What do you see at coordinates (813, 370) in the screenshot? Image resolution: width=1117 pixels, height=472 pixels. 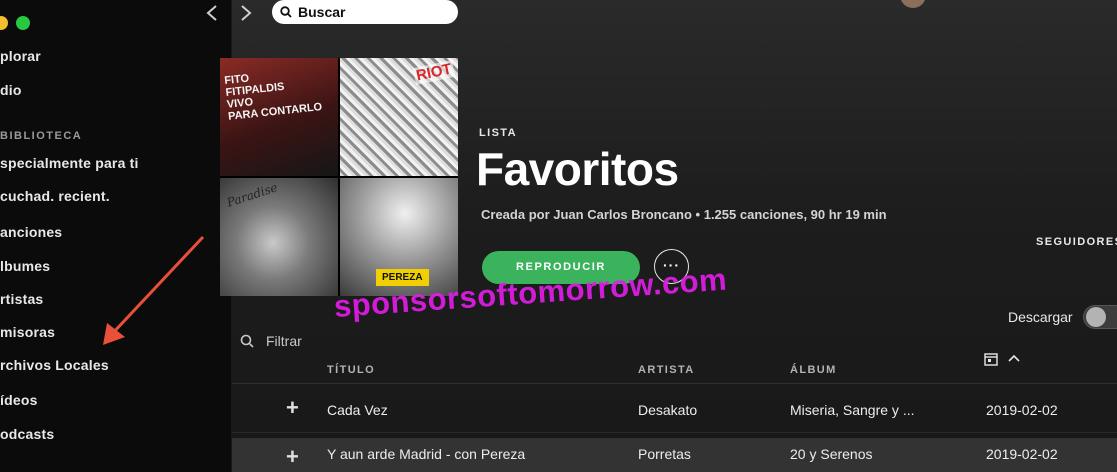 I see `column-header-album: ÁLBUM` at bounding box center [813, 370].